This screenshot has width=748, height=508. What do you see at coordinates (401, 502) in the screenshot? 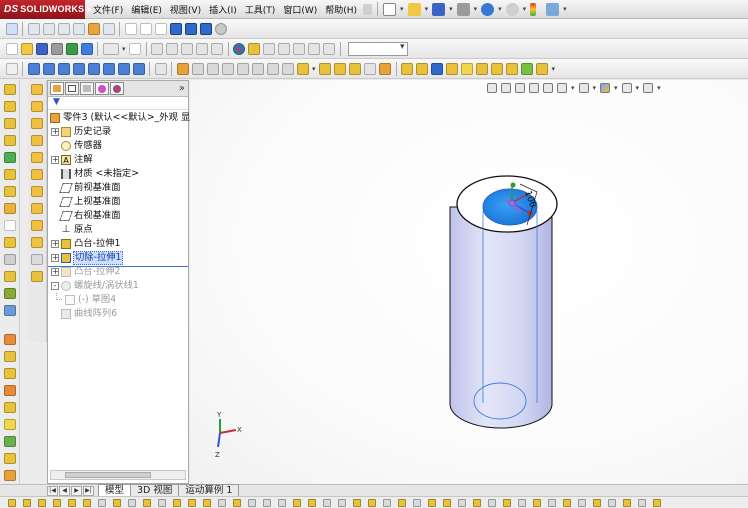
I see `quick-snap-icon` at bounding box center [401, 502].